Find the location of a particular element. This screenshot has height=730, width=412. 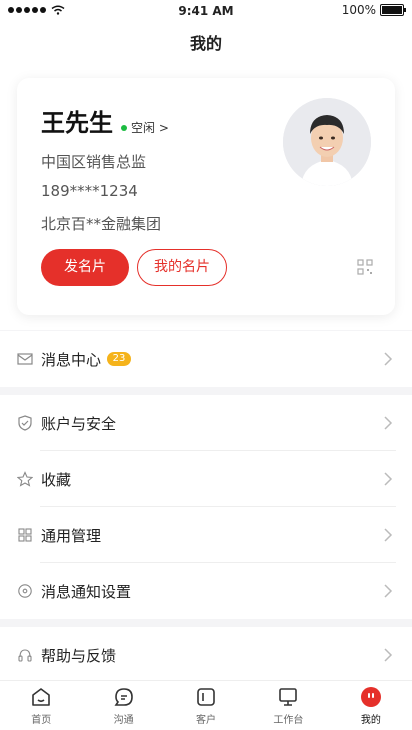

monitor-icon is located at coordinates (288, 696).